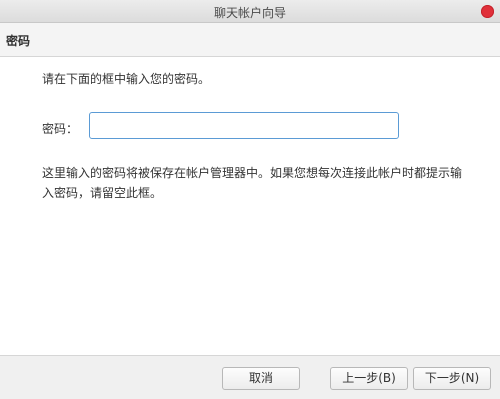 The height and width of the screenshot is (399, 500). What do you see at coordinates (126, 79) in the screenshot?
I see `instruction-text: 请在下面的框中输入您的密码。` at bounding box center [126, 79].